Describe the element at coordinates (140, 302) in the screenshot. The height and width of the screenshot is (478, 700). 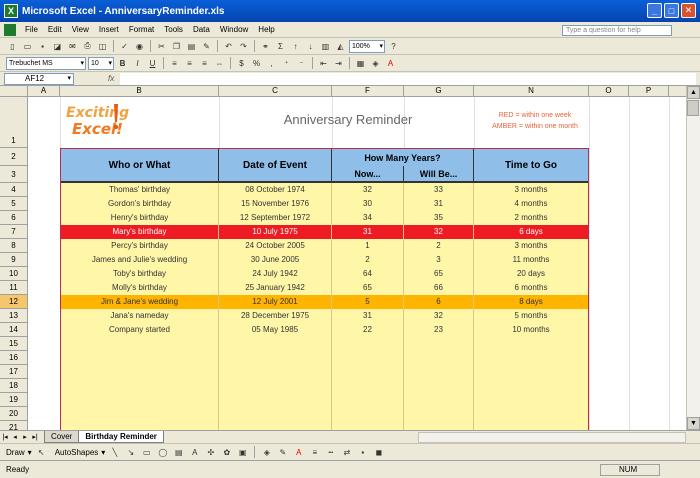
I see `who-cell: Jim & Jane's wedding` at that location.